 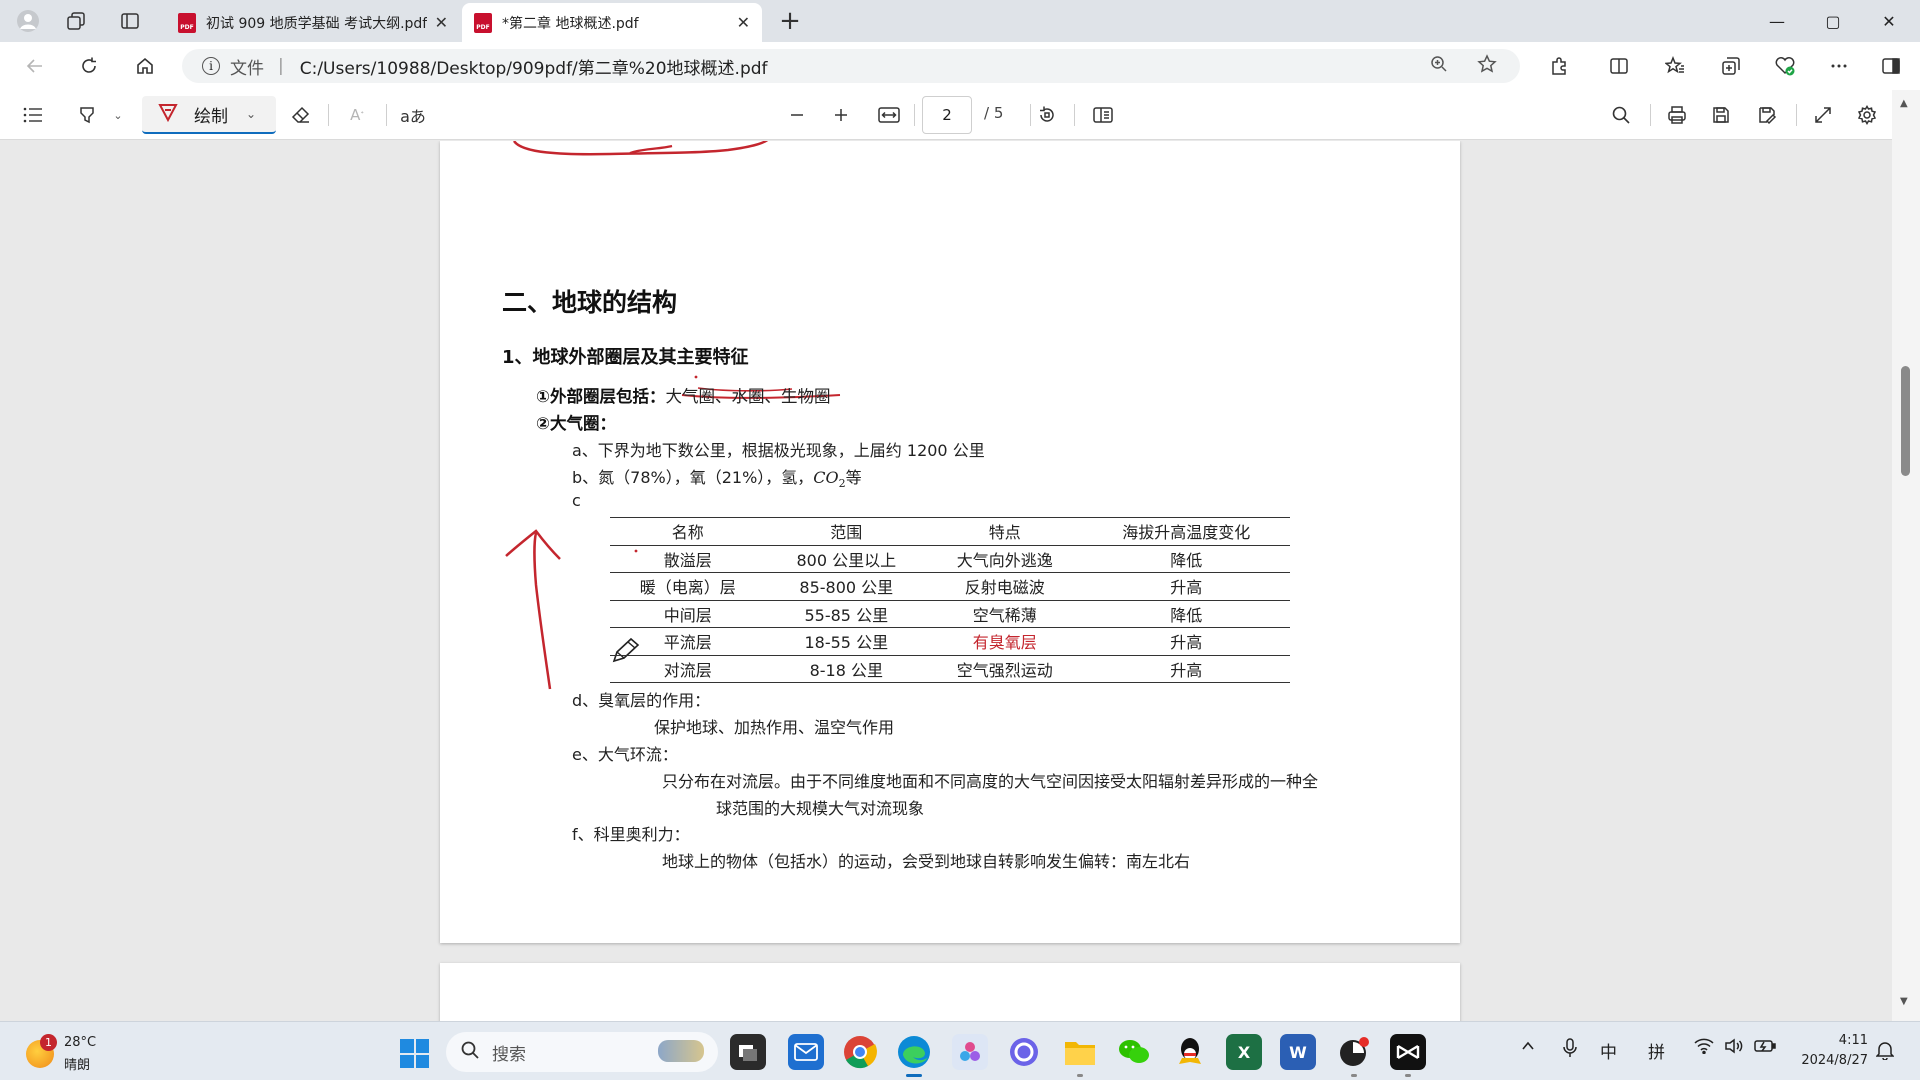 I want to click on notifications-bell-icon, so click(x=1885, y=1050).